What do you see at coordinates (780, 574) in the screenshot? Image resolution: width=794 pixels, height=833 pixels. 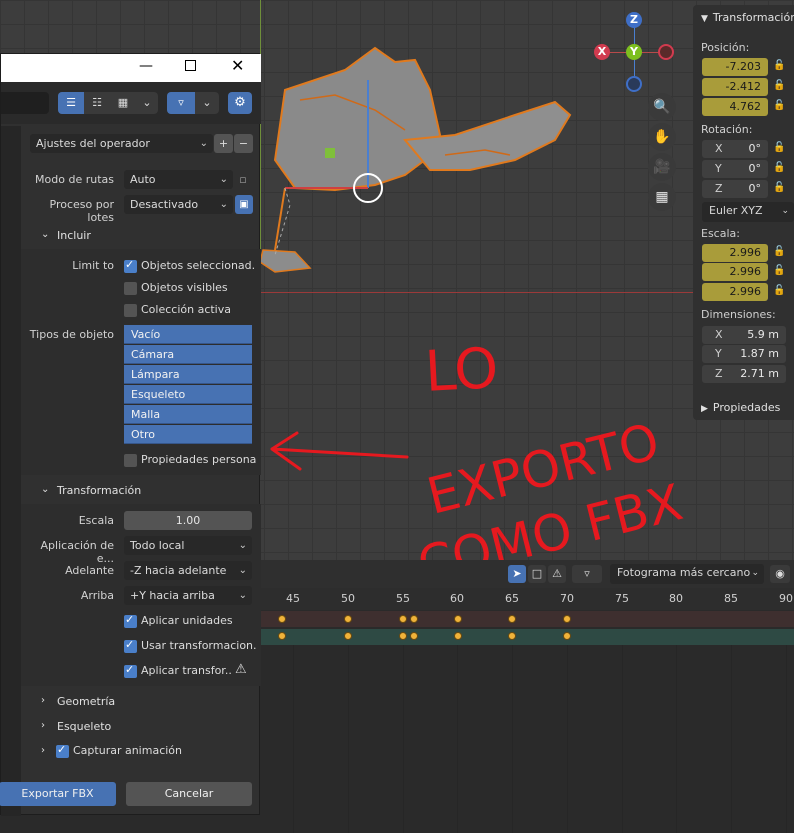 I see `snap-toggle-icon: ◉` at bounding box center [780, 574].